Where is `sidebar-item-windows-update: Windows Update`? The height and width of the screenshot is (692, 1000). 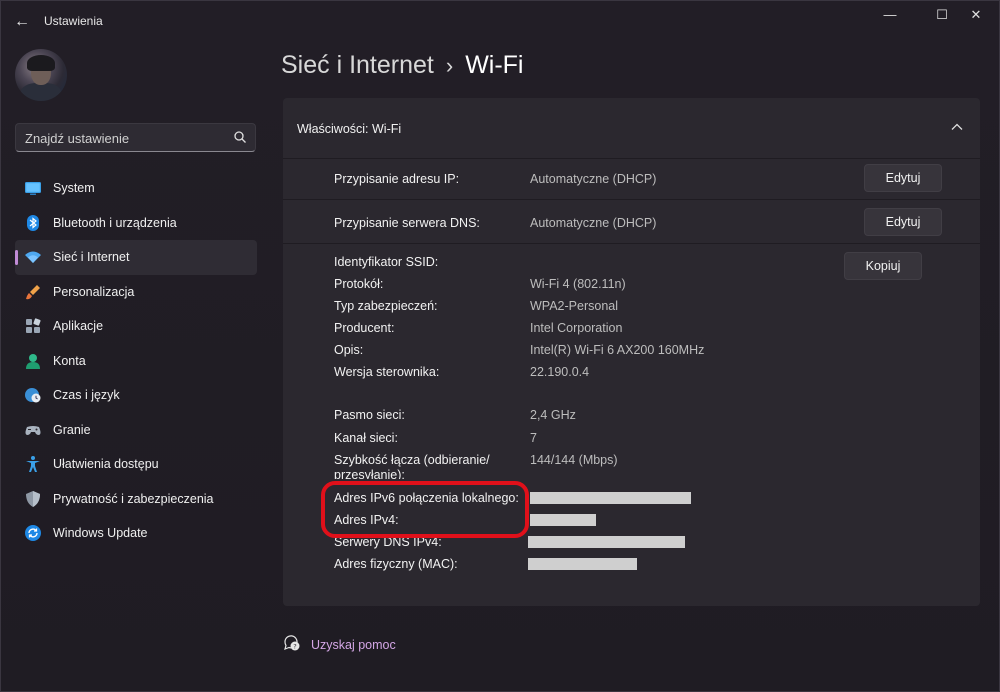
sidebar-item-windows-update: Windows Update is located at coordinates (136, 533).